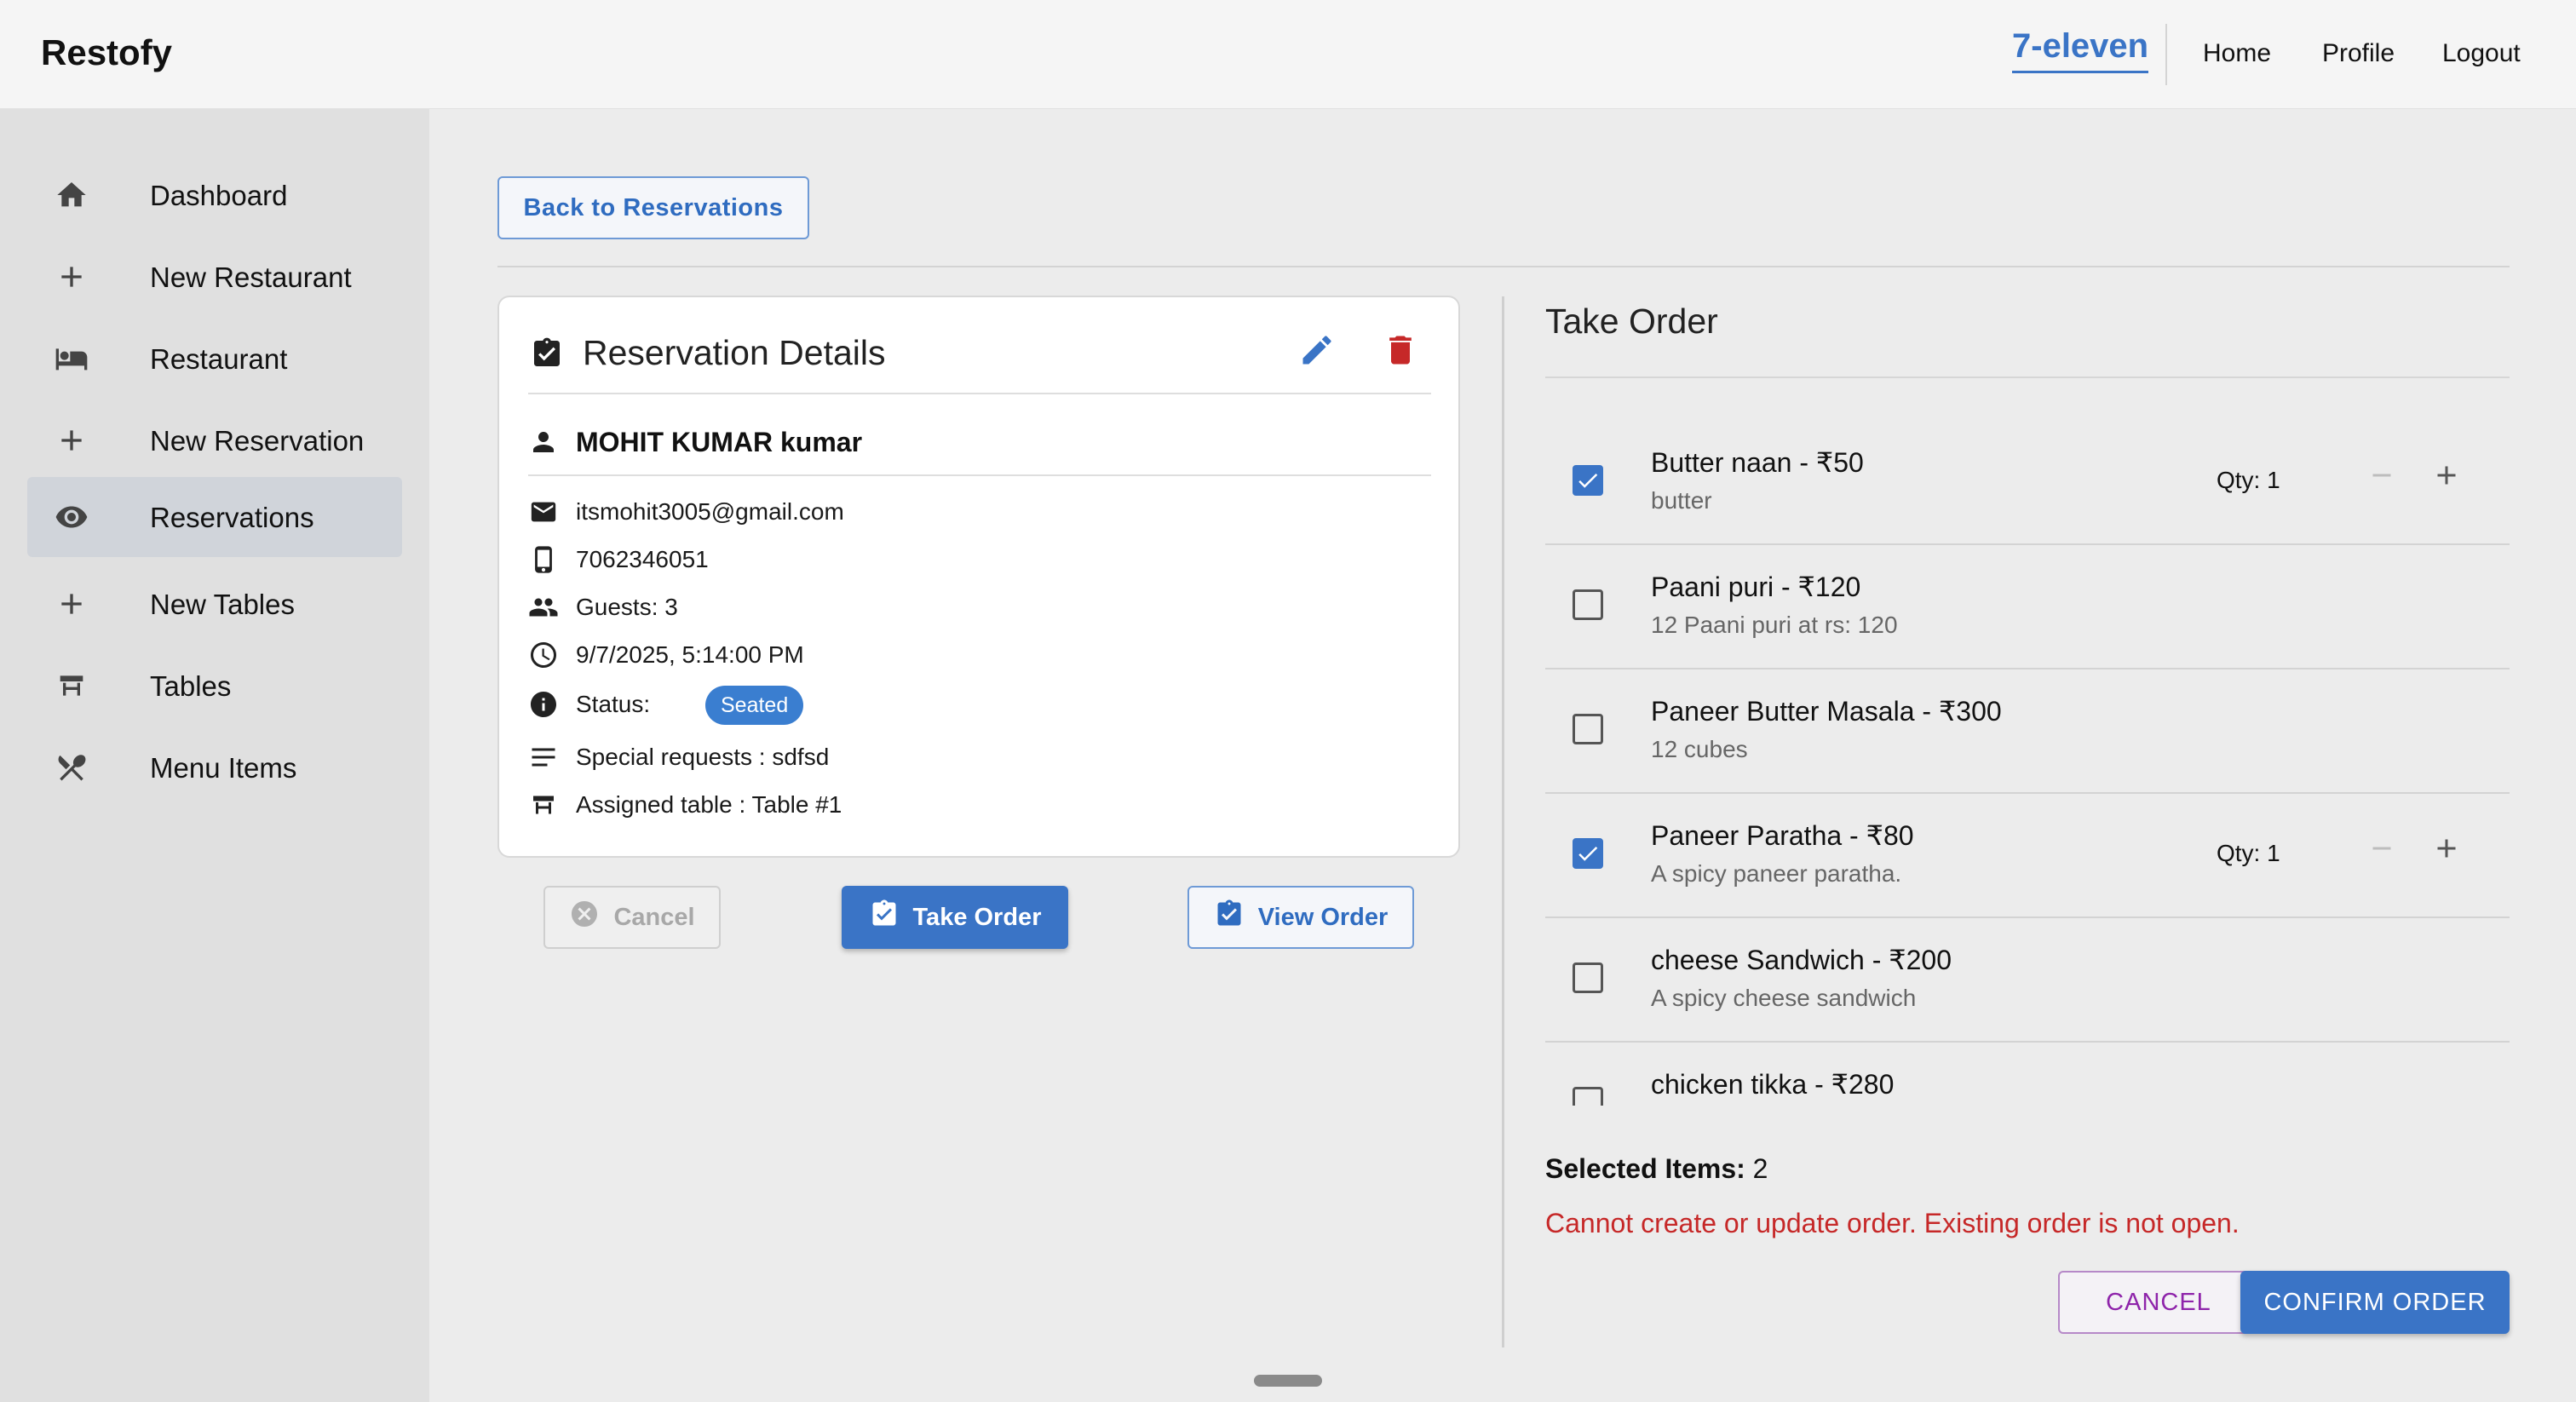  I want to click on mail-icon, so click(544, 512).